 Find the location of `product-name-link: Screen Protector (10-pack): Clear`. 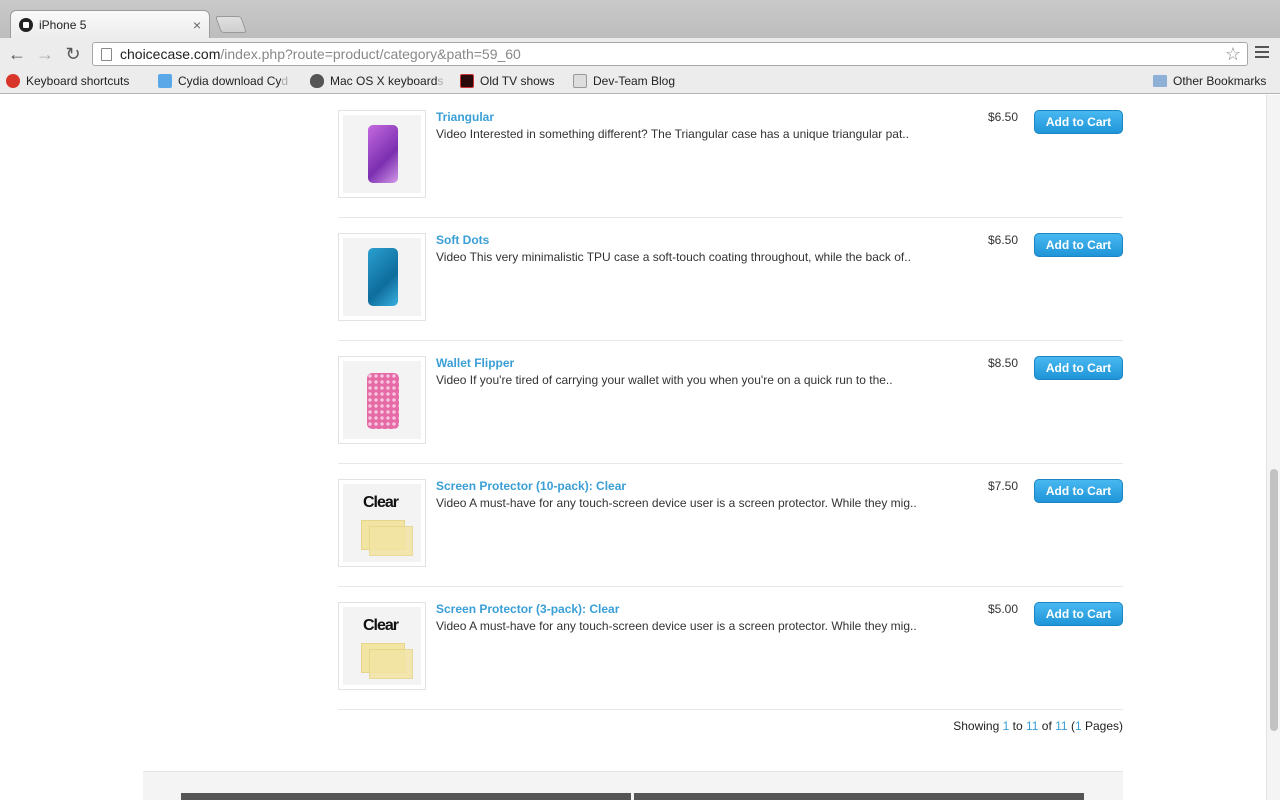

product-name-link: Screen Protector (10-pack): Clear is located at coordinates (531, 486).